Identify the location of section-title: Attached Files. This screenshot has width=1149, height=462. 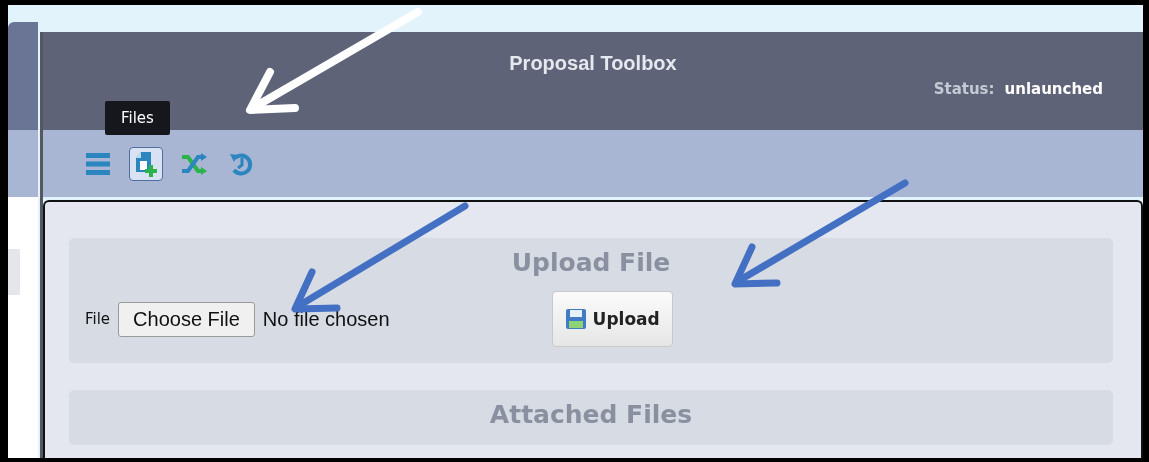
(591, 414).